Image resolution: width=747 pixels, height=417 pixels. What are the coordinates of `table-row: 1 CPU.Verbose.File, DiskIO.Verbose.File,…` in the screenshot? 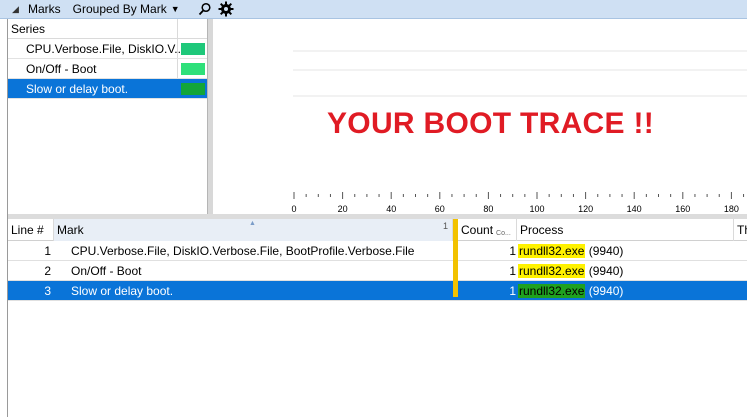 It's located at (377, 251).